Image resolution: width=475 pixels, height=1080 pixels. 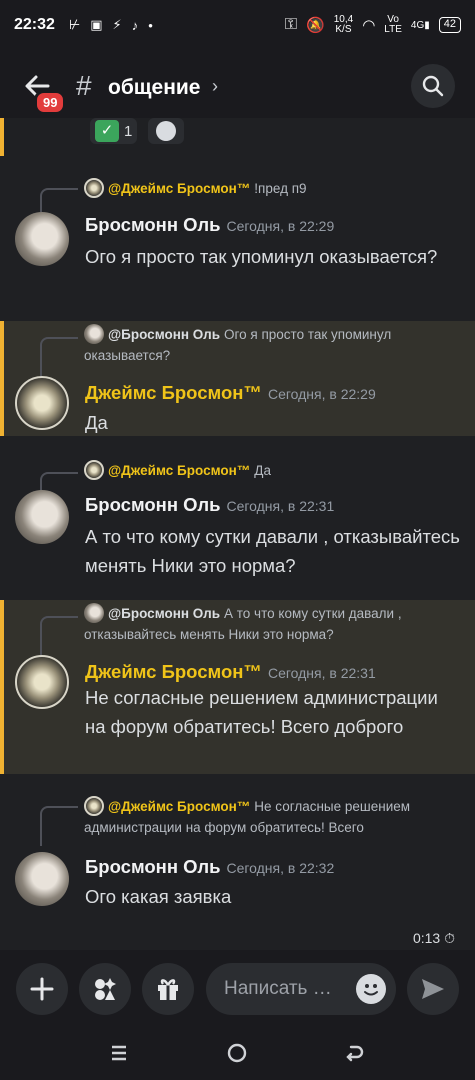 I want to click on menu-icon, so click(x=119, y=1053).